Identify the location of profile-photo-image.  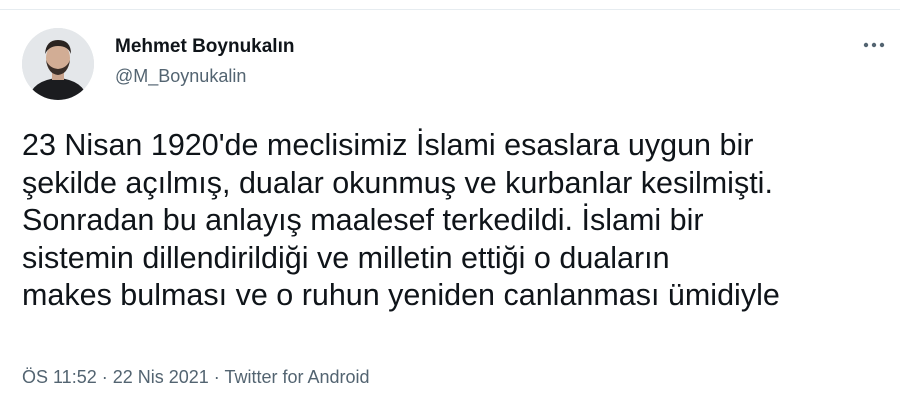
(58, 64).